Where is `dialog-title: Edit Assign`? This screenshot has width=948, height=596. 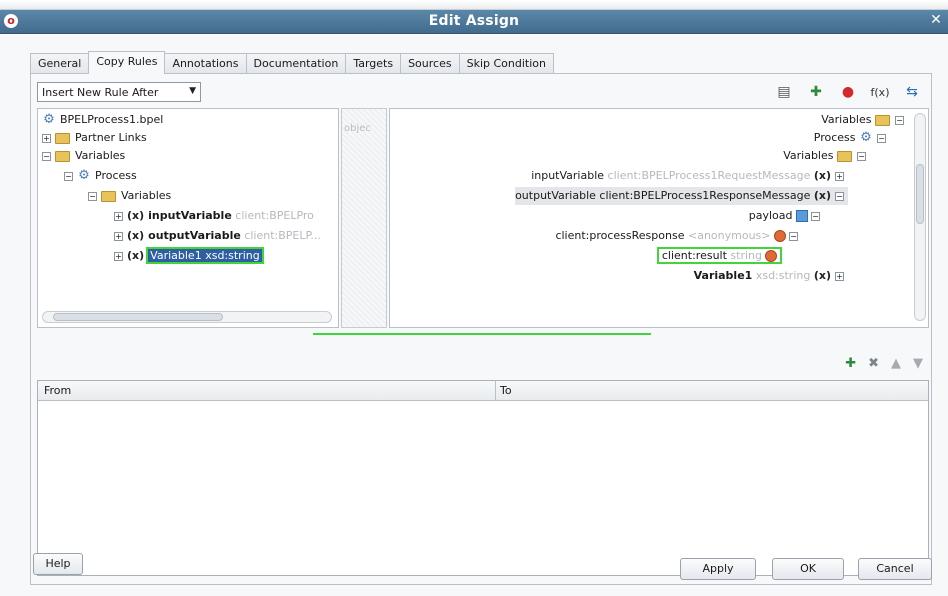 dialog-title: Edit Assign is located at coordinates (474, 21).